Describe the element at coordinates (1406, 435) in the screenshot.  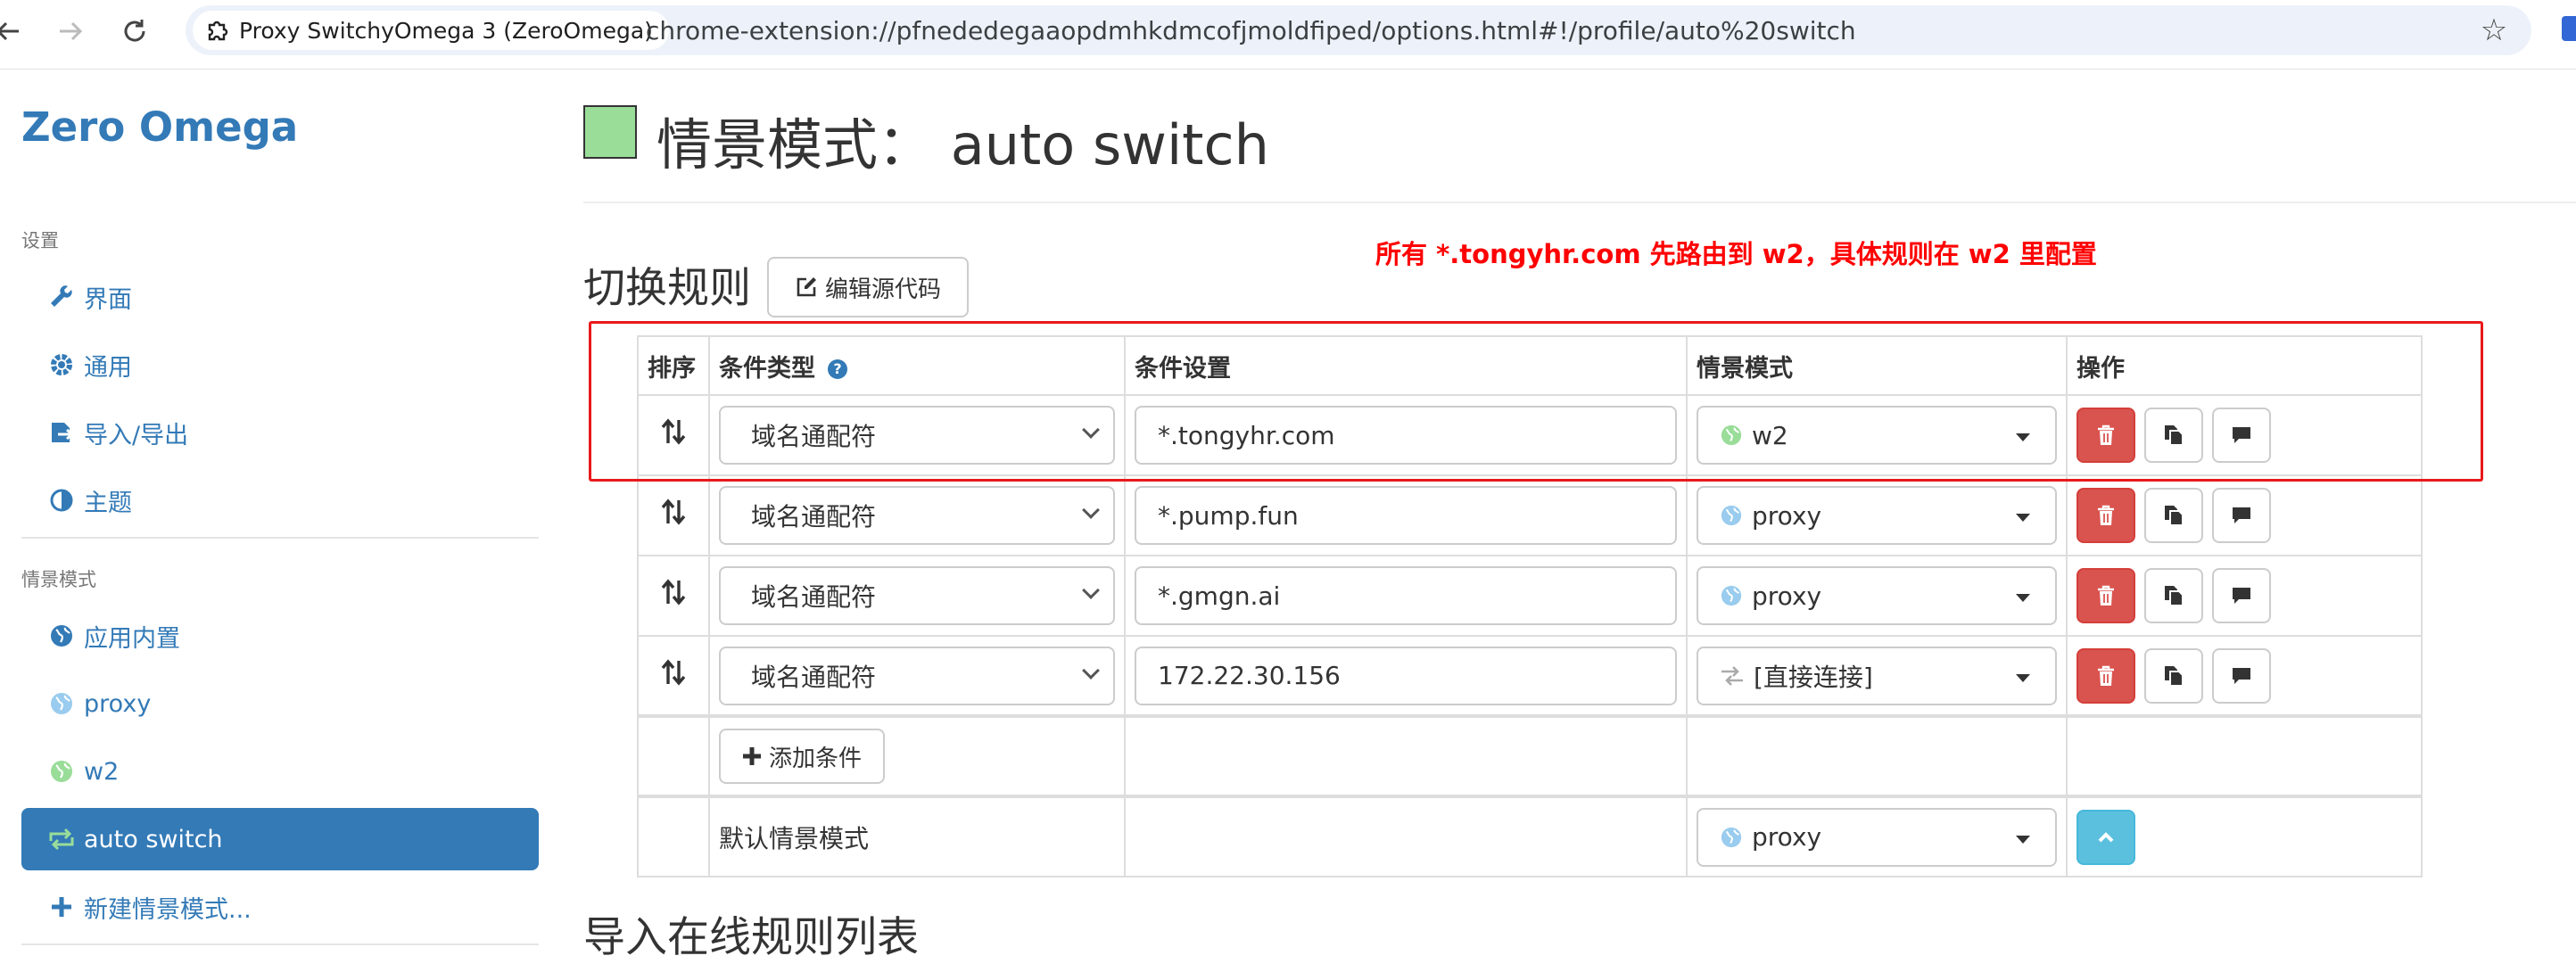
I see `condition-input: *.tongyhr.com` at that location.